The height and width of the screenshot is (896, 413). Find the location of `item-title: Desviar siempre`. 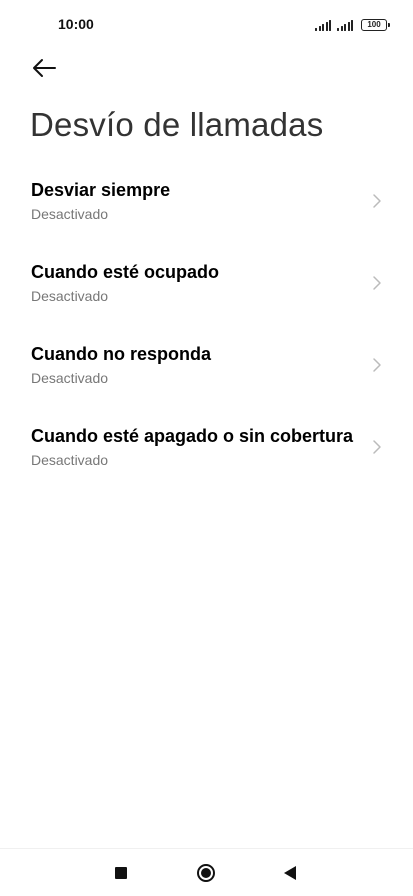

item-title: Desviar siempre is located at coordinates (101, 190).